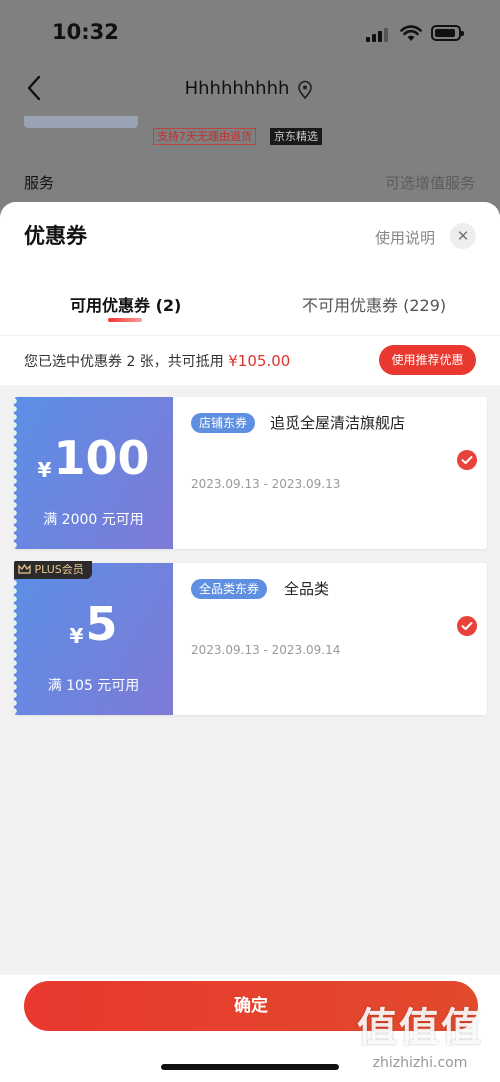  Describe the element at coordinates (93, 686) in the screenshot. I see `coupon-condition: 满 105 元可用` at that location.